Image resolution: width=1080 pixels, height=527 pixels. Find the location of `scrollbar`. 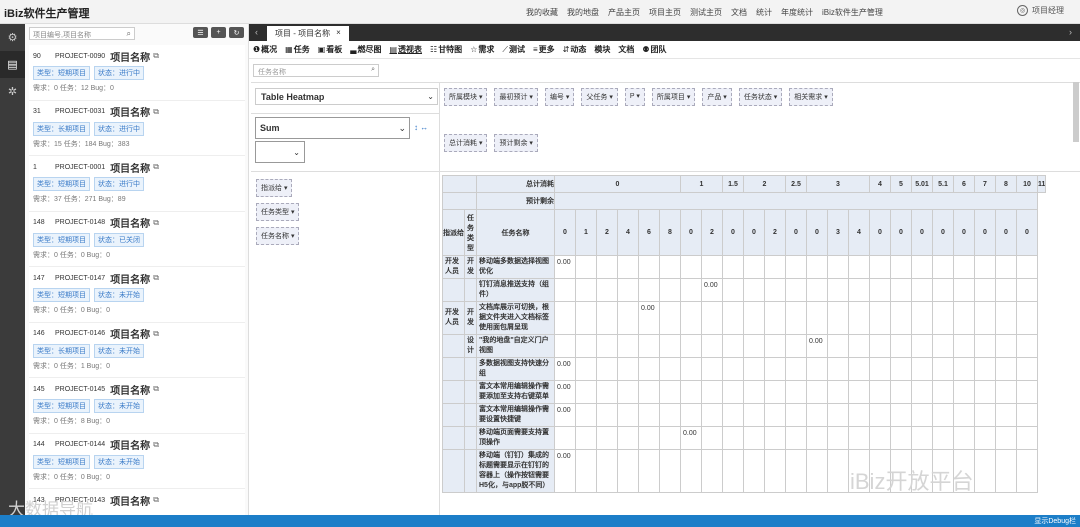

scrollbar is located at coordinates (1076, 112).